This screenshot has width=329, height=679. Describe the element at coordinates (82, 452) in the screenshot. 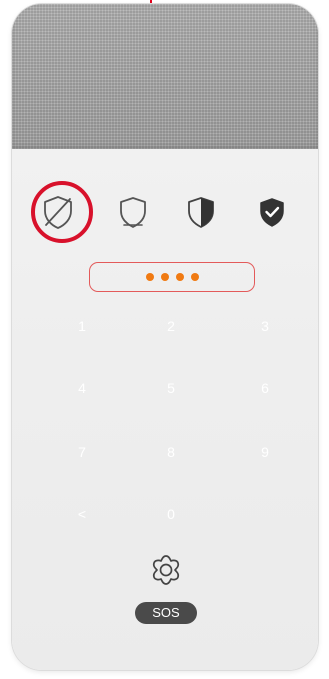

I see `key-7: 7` at that location.